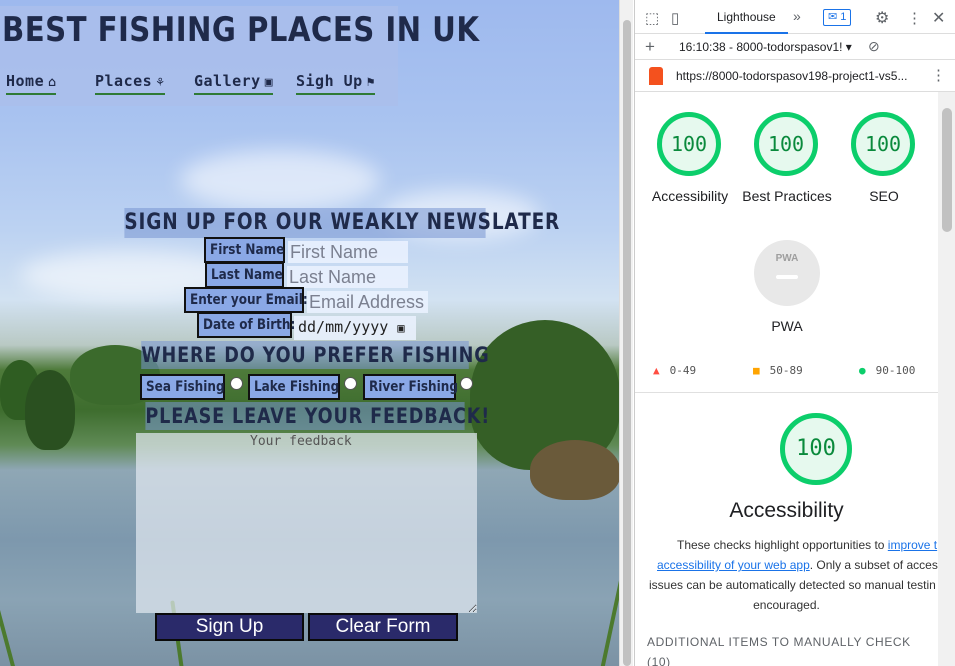 This screenshot has width=955, height=666. I want to click on issues-badge: ✉ 1, so click(837, 17).